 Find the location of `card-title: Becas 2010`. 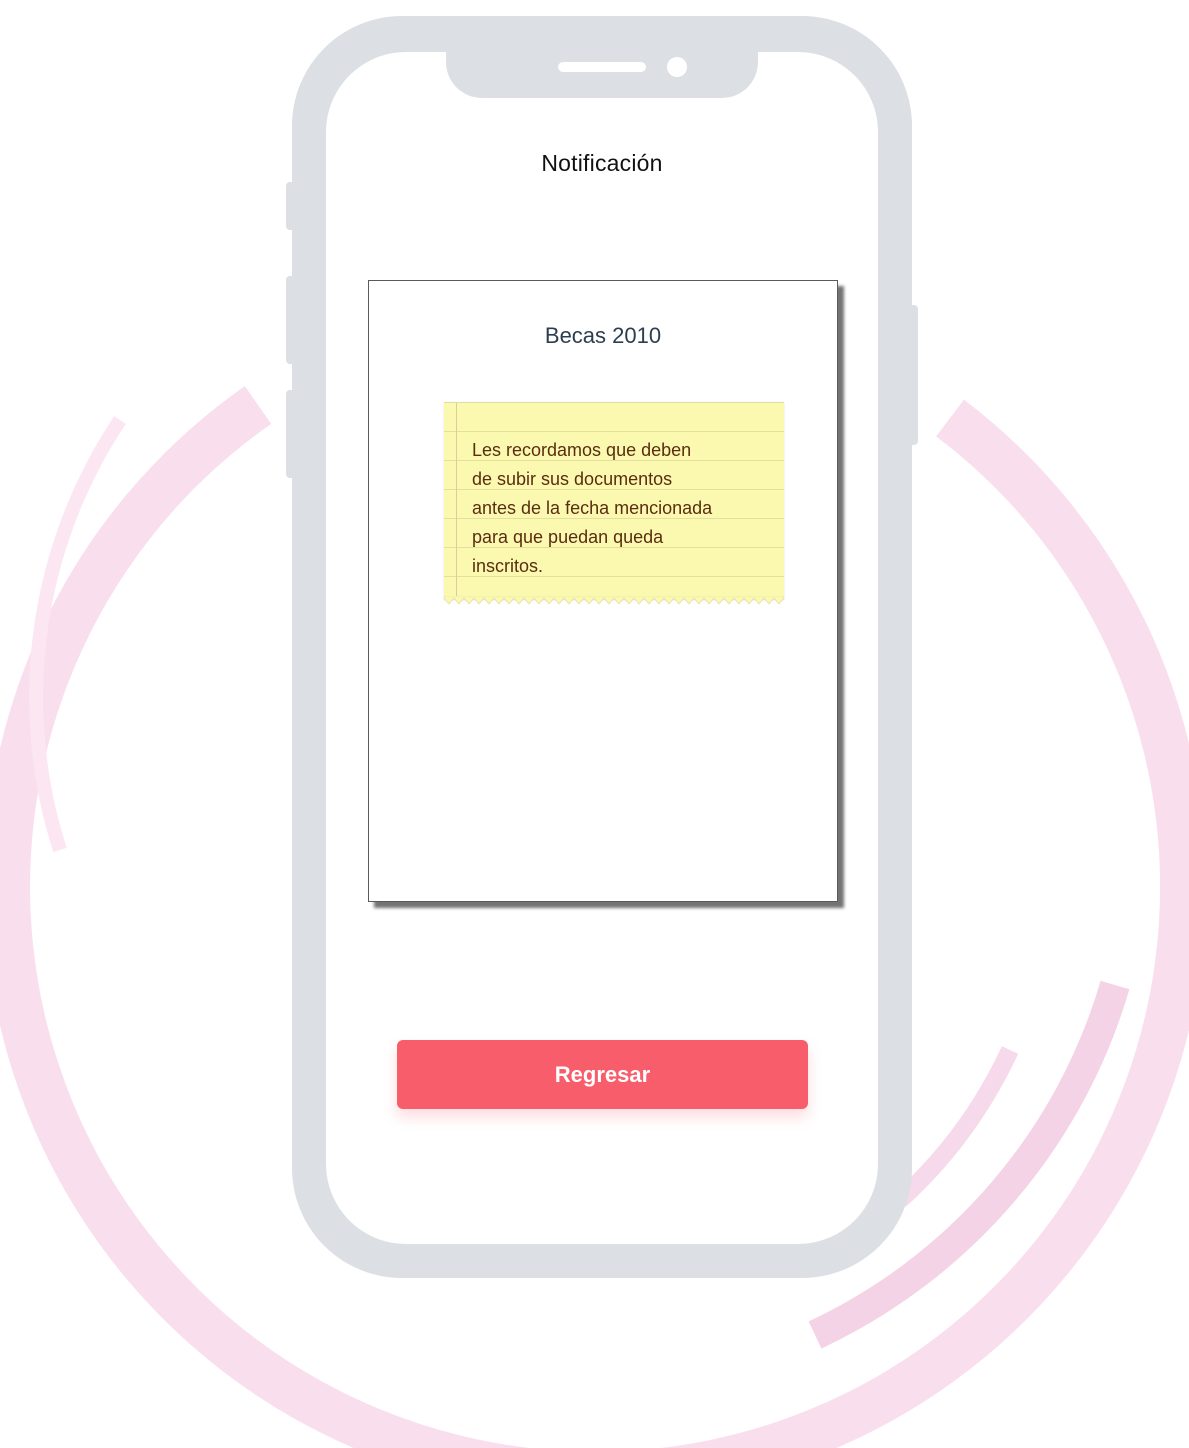

card-title: Becas 2010 is located at coordinates (603, 335).